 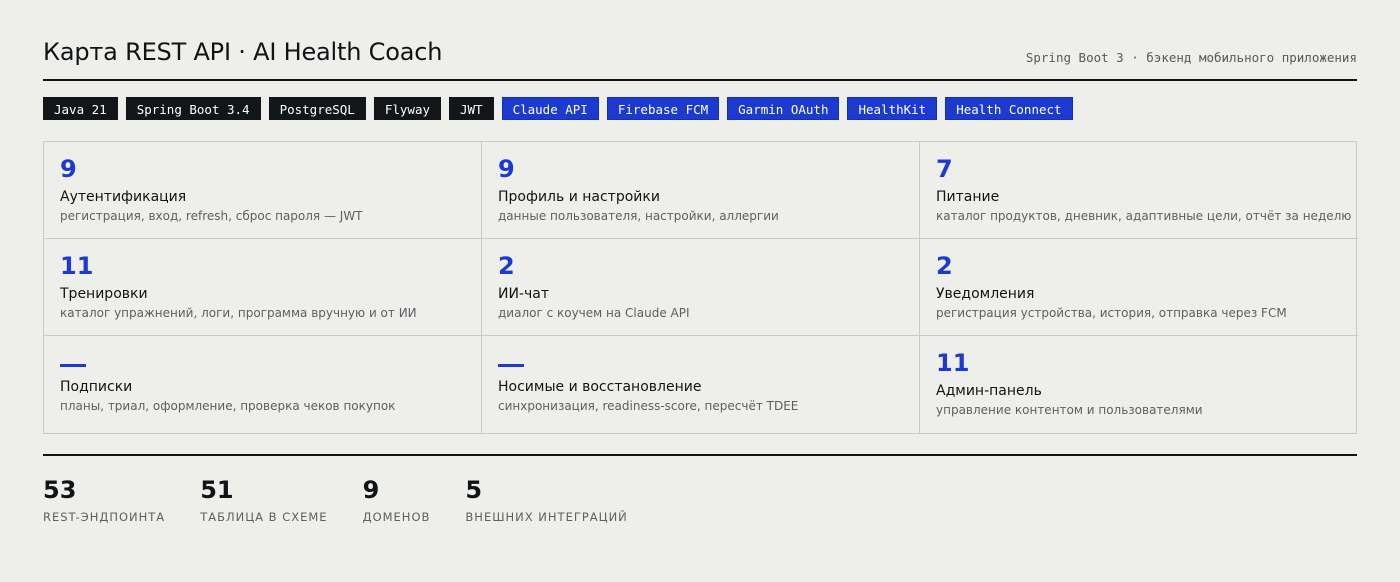 What do you see at coordinates (104, 500) in the screenshot?
I see `stat-endpoints: 53 REST-эндпоинта` at bounding box center [104, 500].